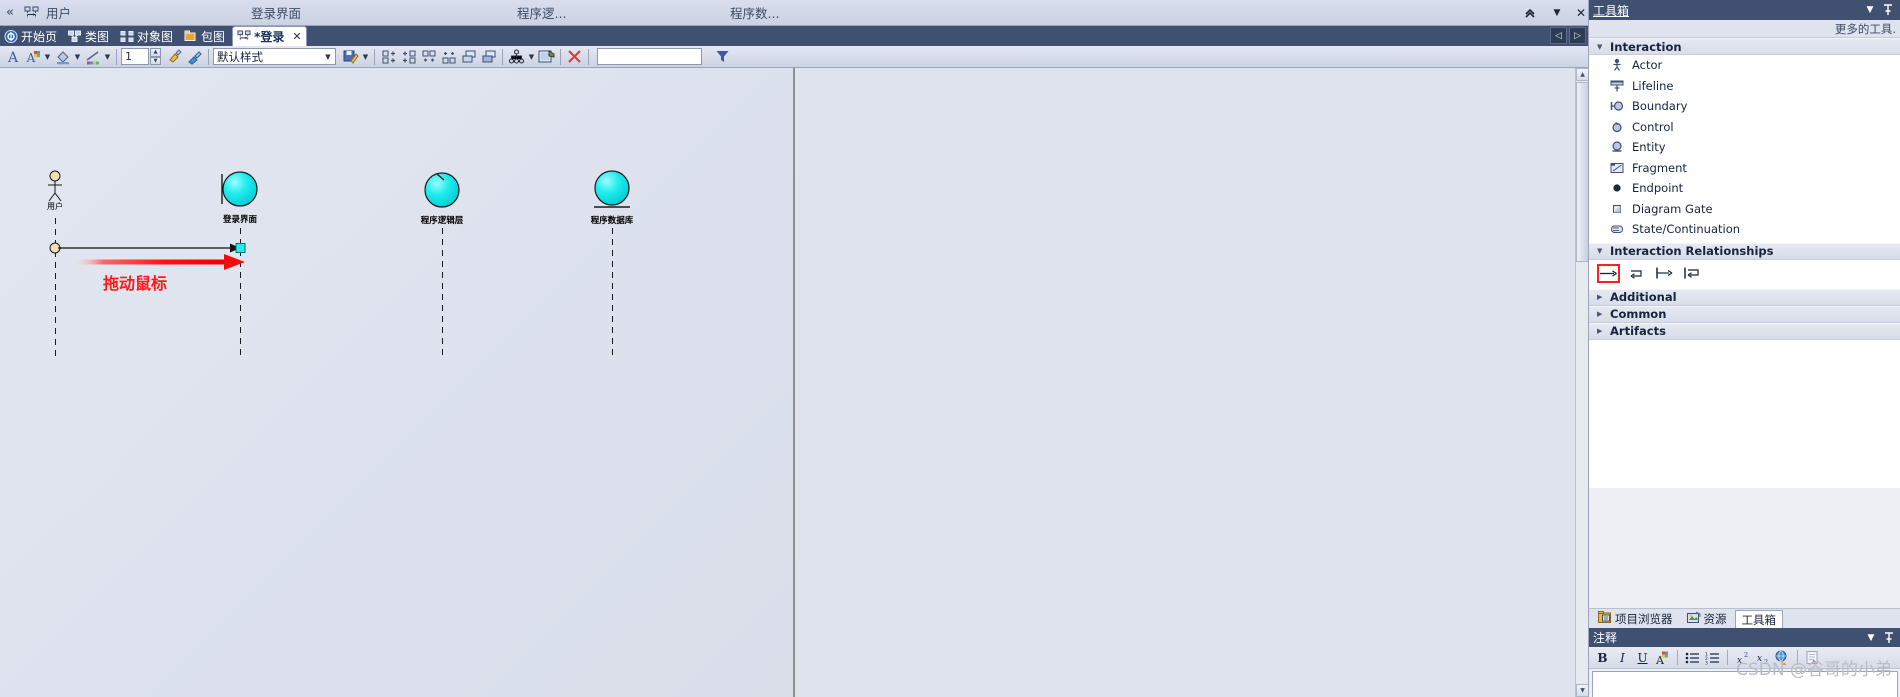  I want to click on control-icon, so click(1616, 126).